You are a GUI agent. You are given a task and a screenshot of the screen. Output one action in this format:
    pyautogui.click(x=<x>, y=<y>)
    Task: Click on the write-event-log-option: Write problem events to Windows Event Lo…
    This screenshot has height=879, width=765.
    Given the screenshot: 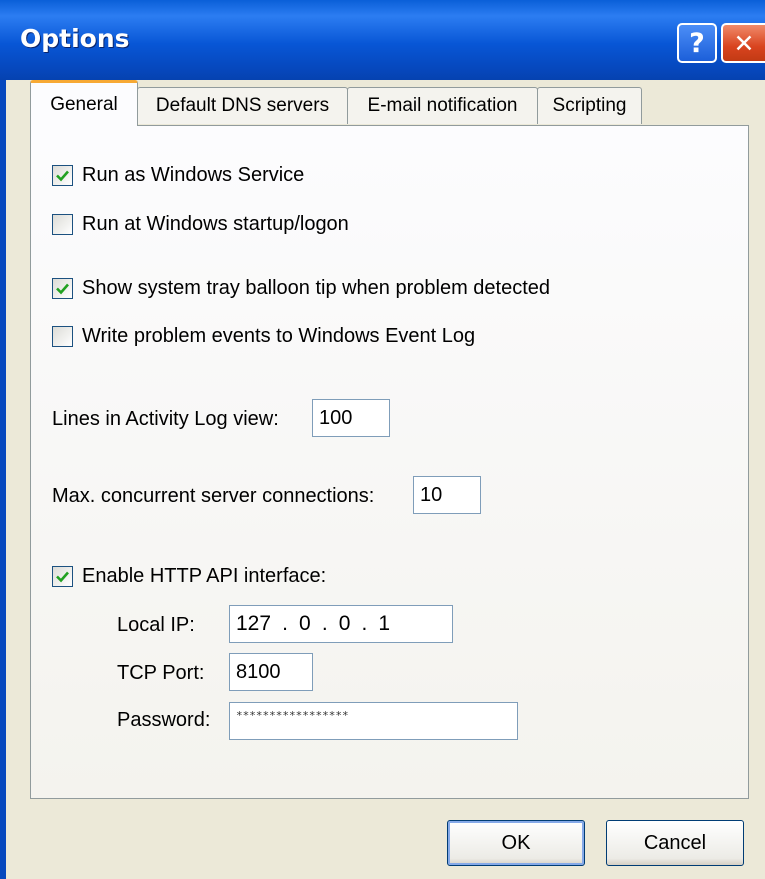 What is the action you would take?
    pyautogui.click(x=263, y=336)
    